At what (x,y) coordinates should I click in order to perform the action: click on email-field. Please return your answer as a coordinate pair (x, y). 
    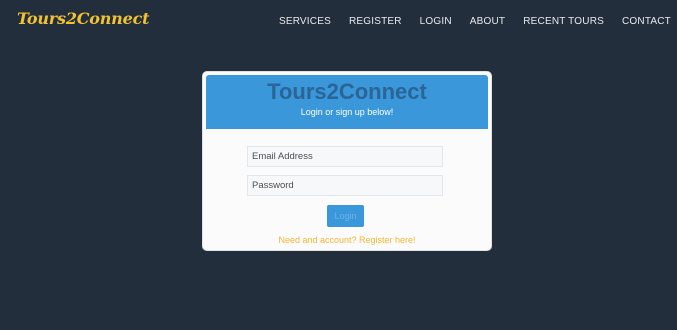
    Looking at the image, I should click on (345, 156).